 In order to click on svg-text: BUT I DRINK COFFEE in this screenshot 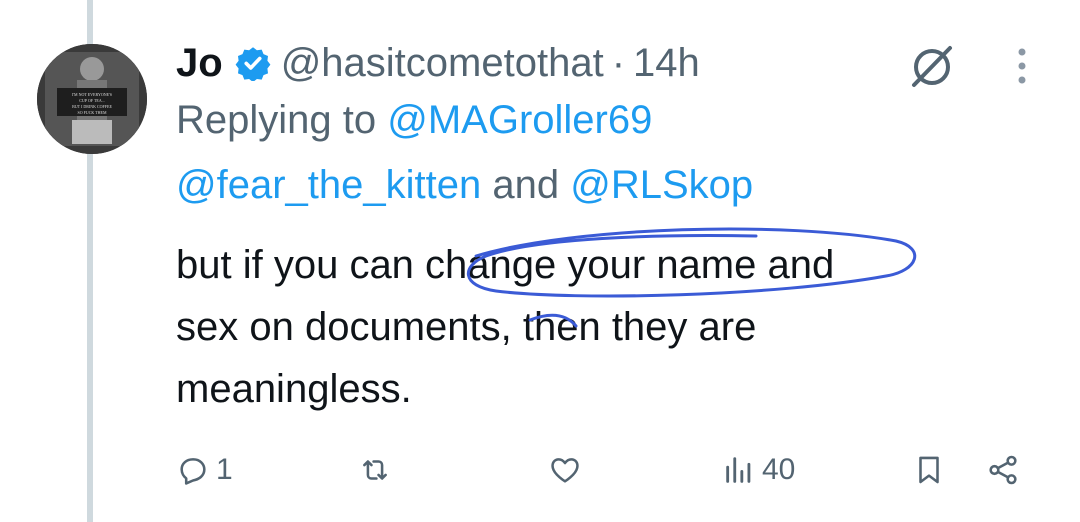, I will do `click(92, 106)`.